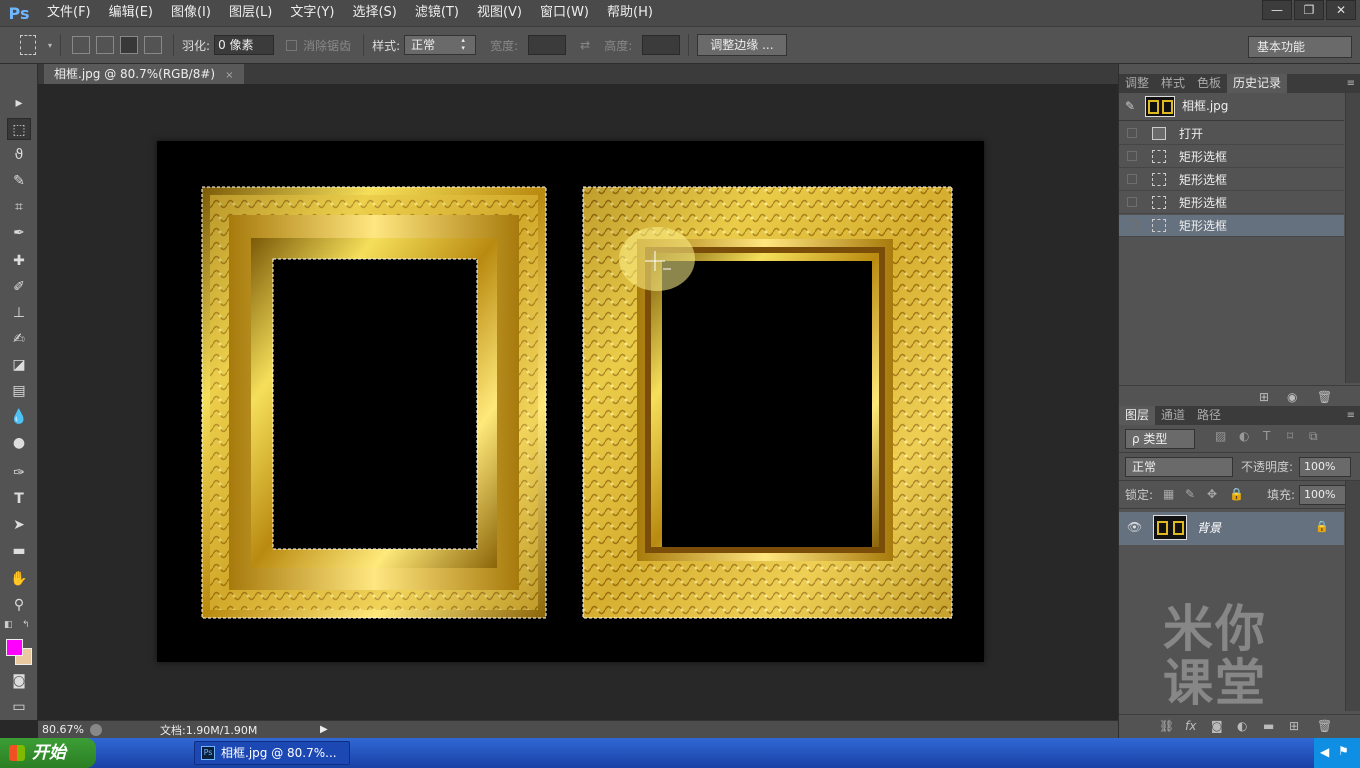  What do you see at coordinates (96, 729) in the screenshot?
I see `status-info-icon` at bounding box center [96, 729].